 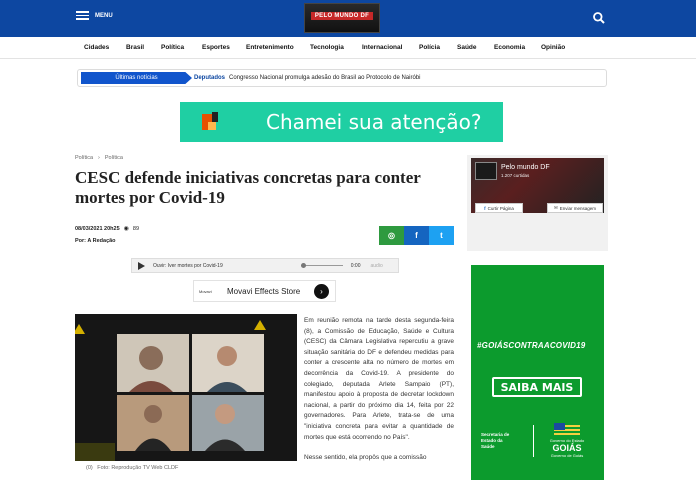 What do you see at coordinates (95, 241) in the screenshot?
I see `article-author: Por: A Redação` at bounding box center [95, 241].